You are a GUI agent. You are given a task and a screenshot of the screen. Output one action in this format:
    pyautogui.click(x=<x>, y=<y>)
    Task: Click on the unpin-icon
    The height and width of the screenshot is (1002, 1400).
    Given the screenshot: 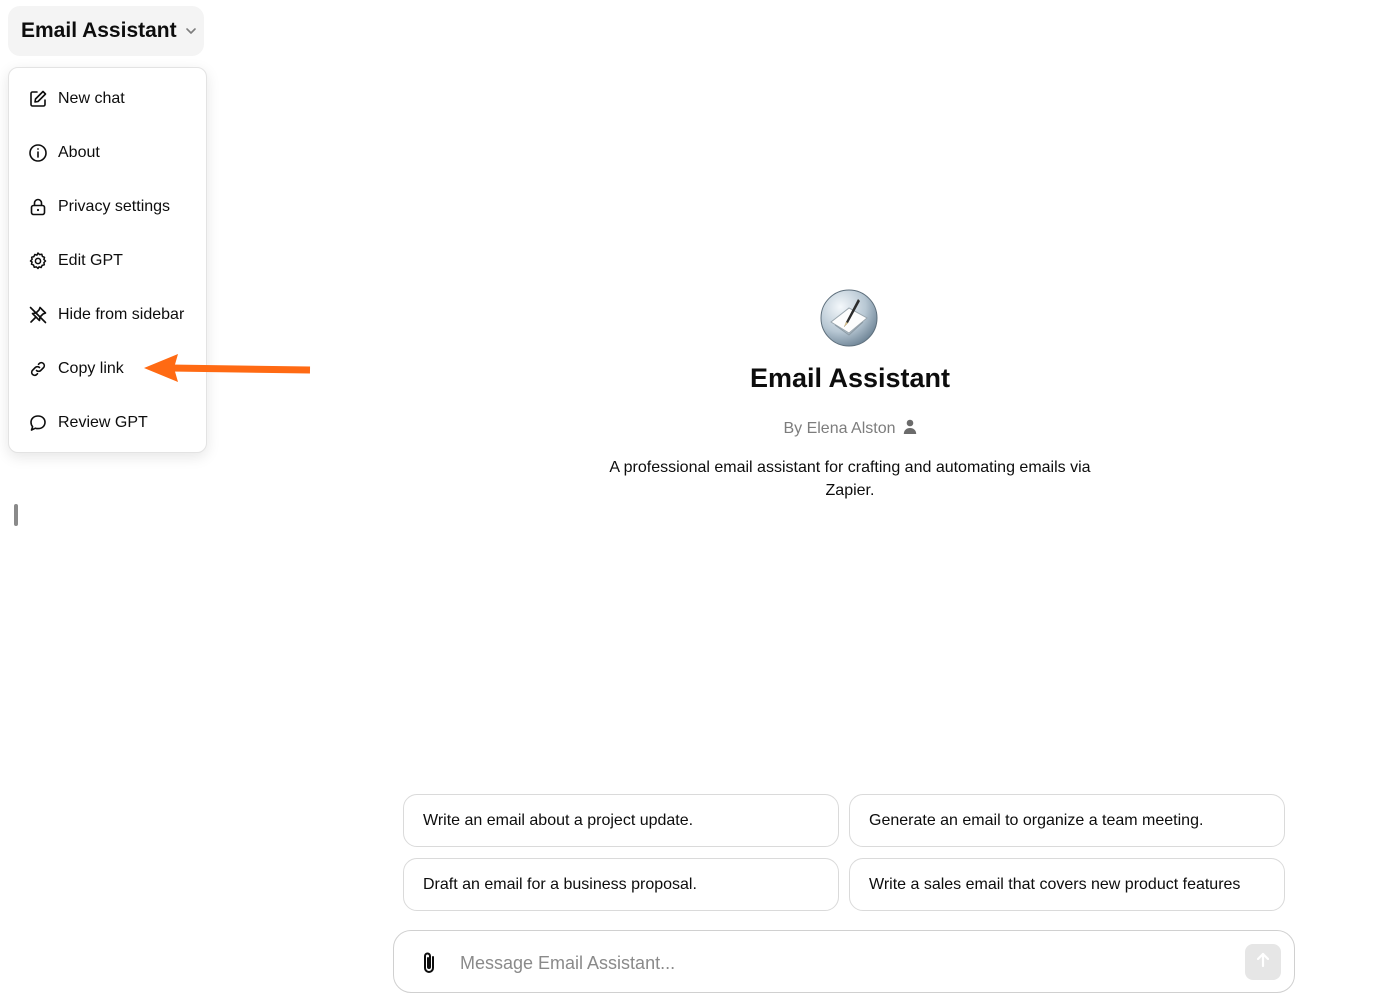 What is the action you would take?
    pyautogui.click(x=38, y=315)
    